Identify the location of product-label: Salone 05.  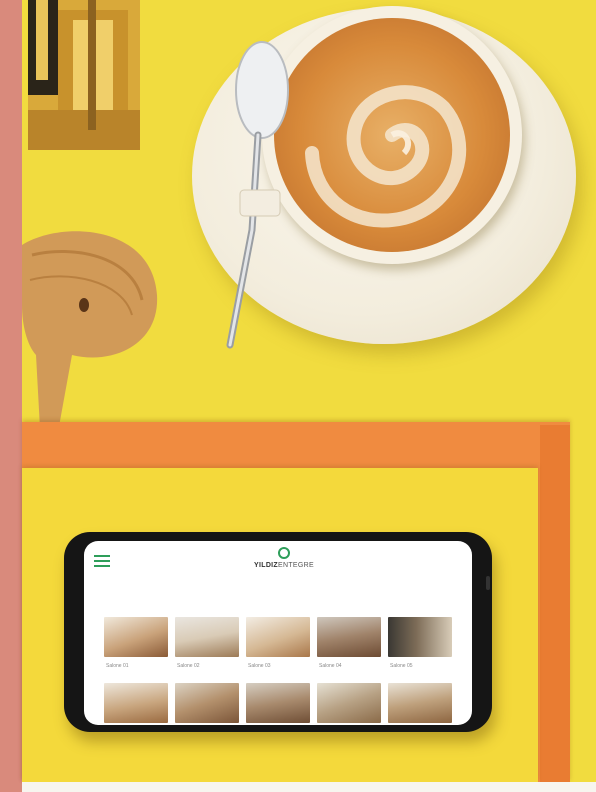
(401, 666).